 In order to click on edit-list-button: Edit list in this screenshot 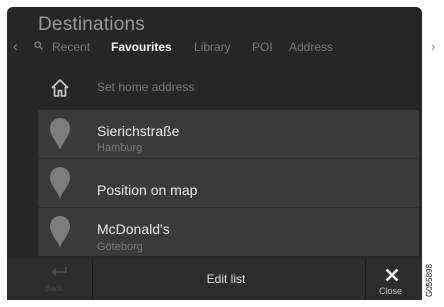, I will do `click(226, 279)`.